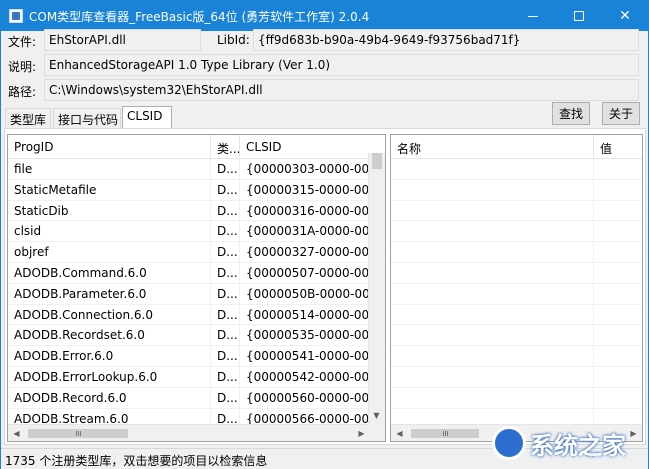  What do you see at coordinates (308, 231) in the screenshot?
I see `cell-clsid: {0000031A-0000-0000` at bounding box center [308, 231].